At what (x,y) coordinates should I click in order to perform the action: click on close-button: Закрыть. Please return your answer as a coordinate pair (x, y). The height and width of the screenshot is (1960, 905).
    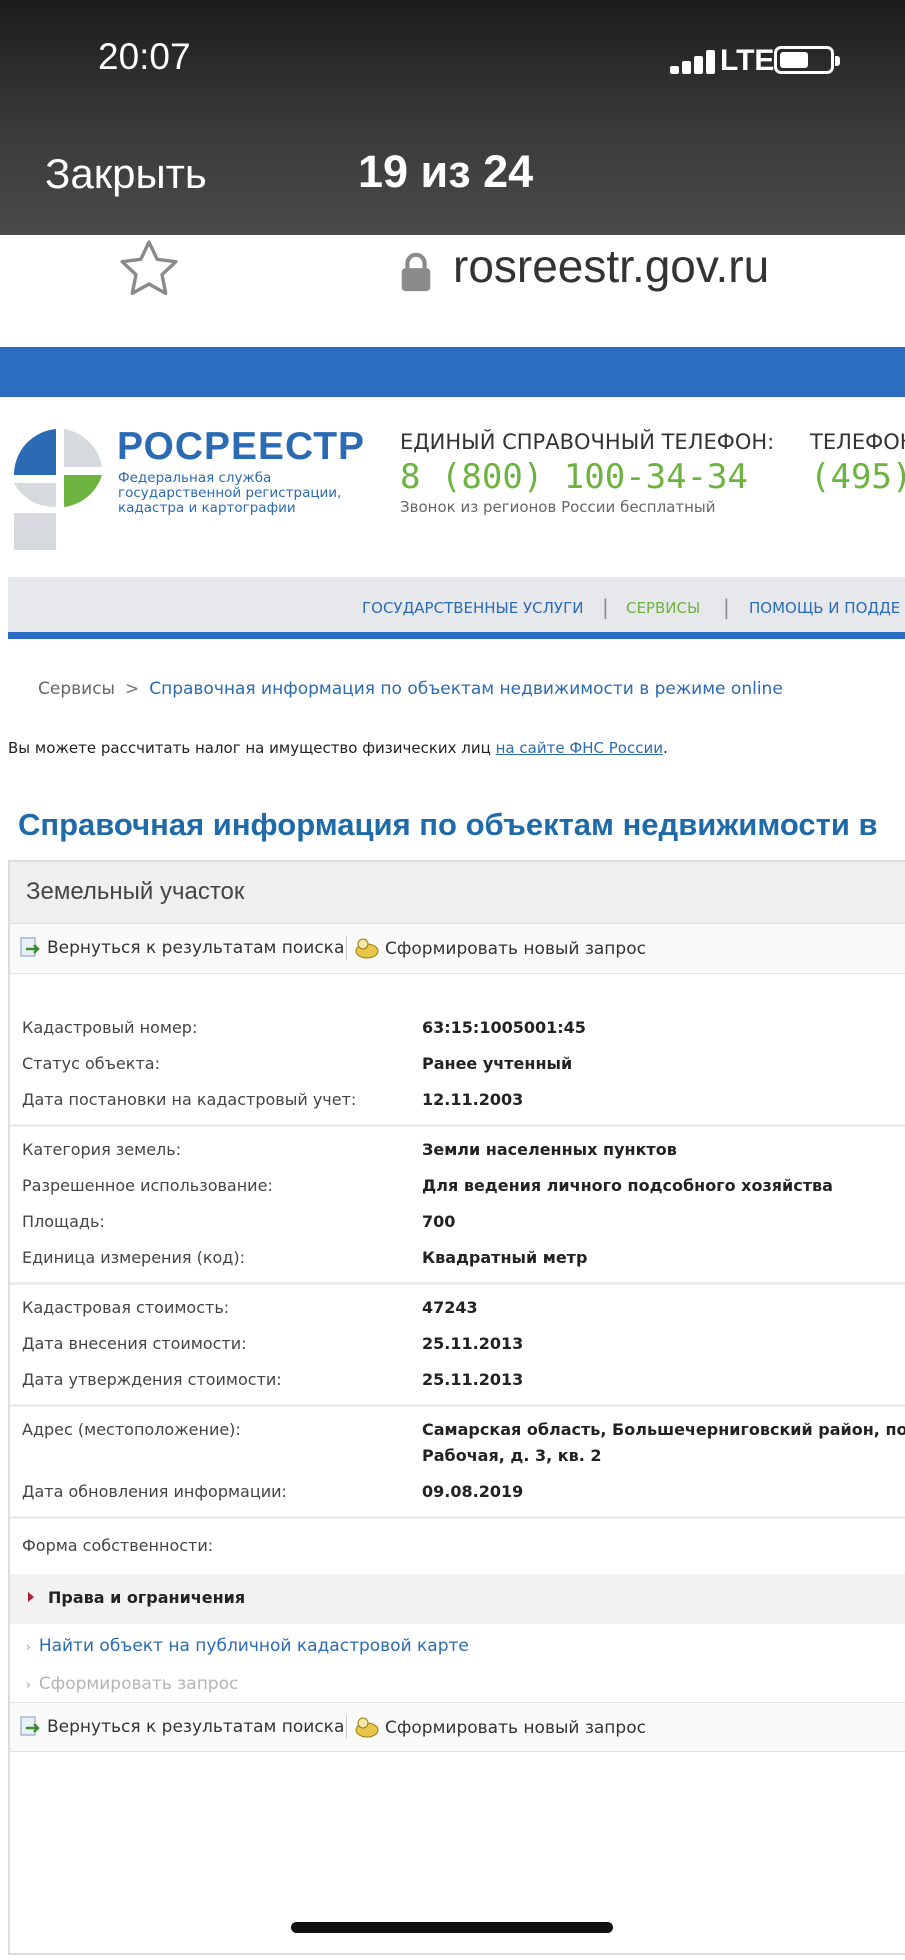
    Looking at the image, I should click on (126, 174).